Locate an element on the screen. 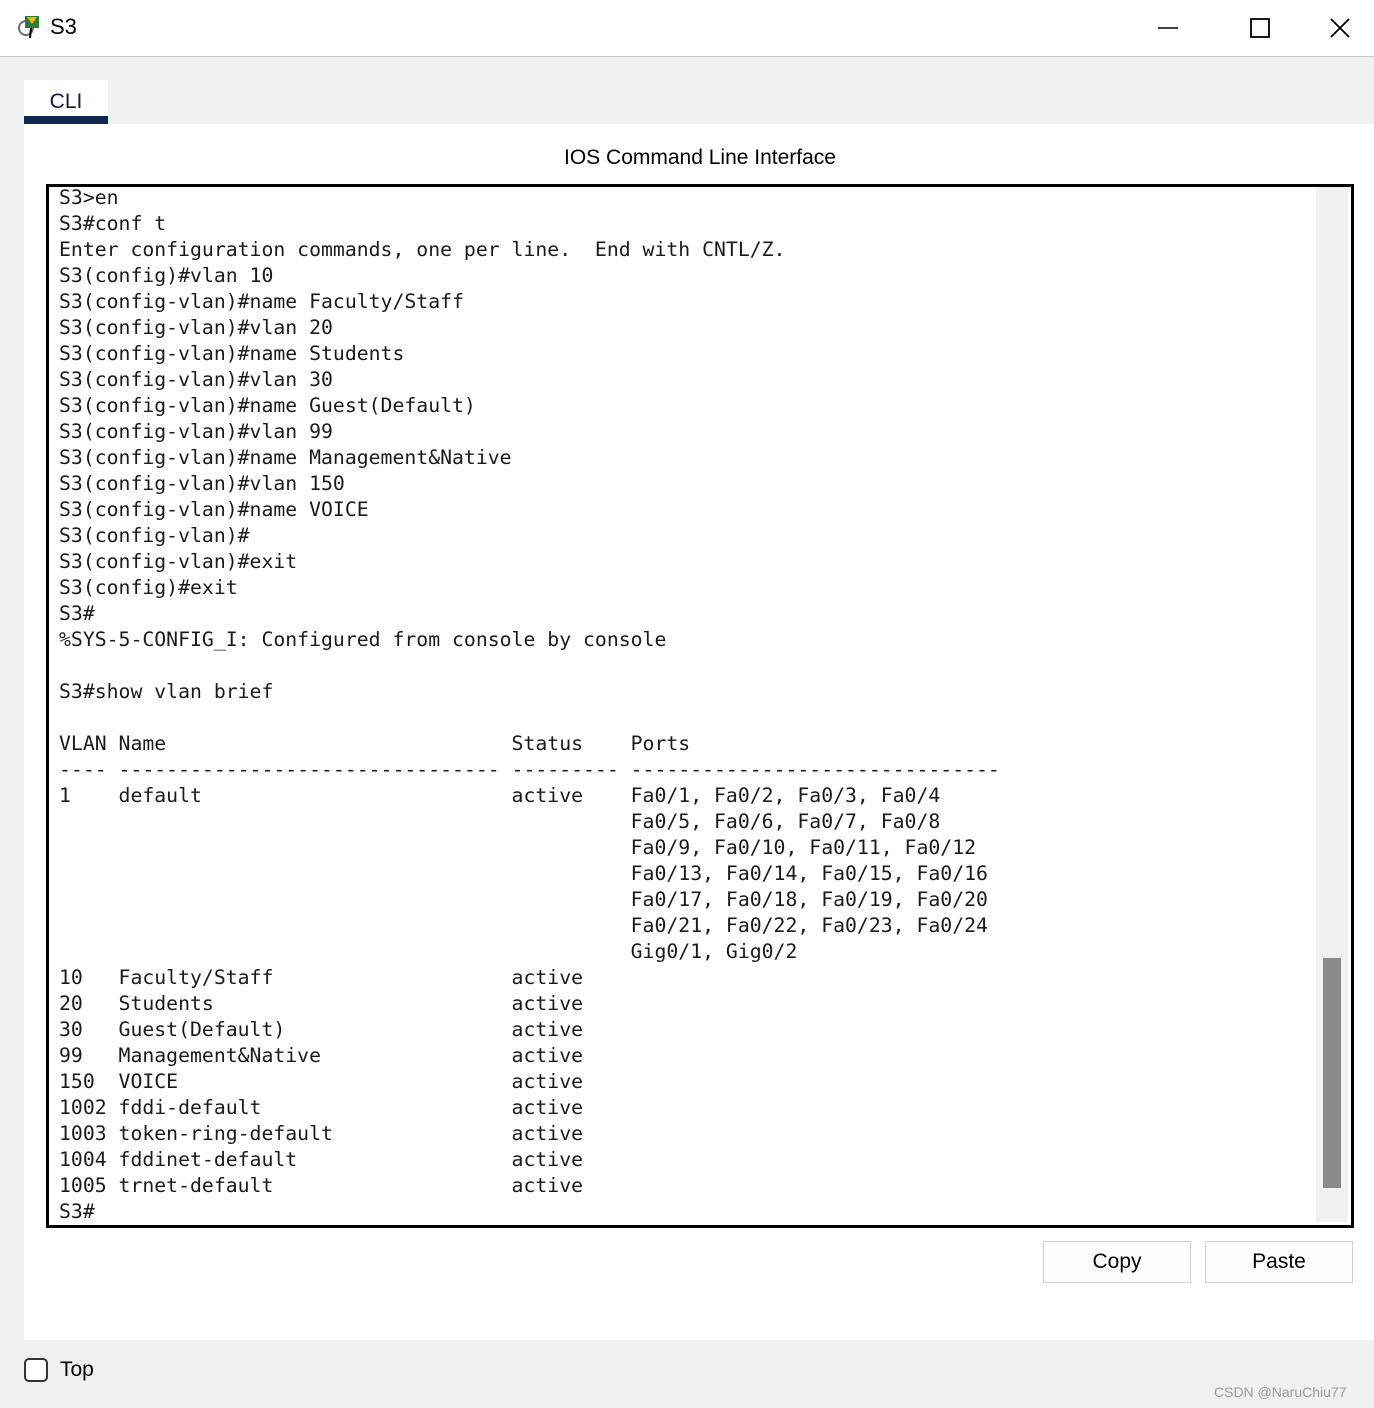 The image size is (1374, 1408). terminal-line: S3(config-vlan)#name Students is located at coordinates (232, 353).